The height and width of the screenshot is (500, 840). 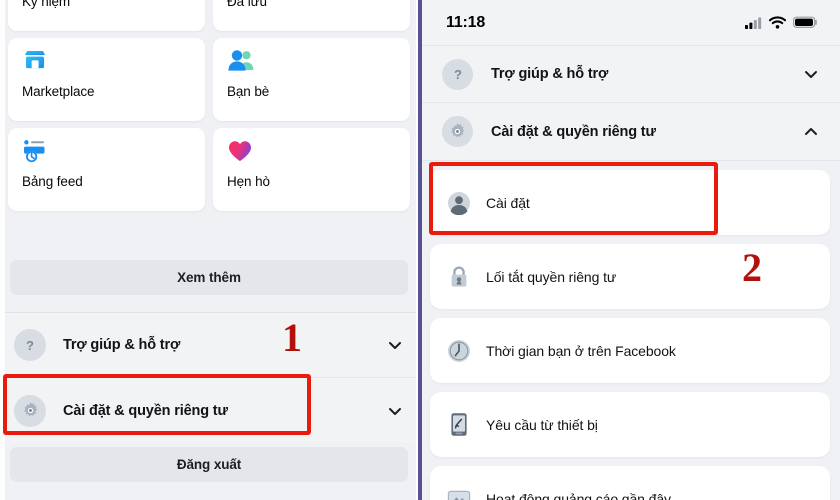 I want to click on shortcut-label: Bạn bè, so click(x=248, y=91).